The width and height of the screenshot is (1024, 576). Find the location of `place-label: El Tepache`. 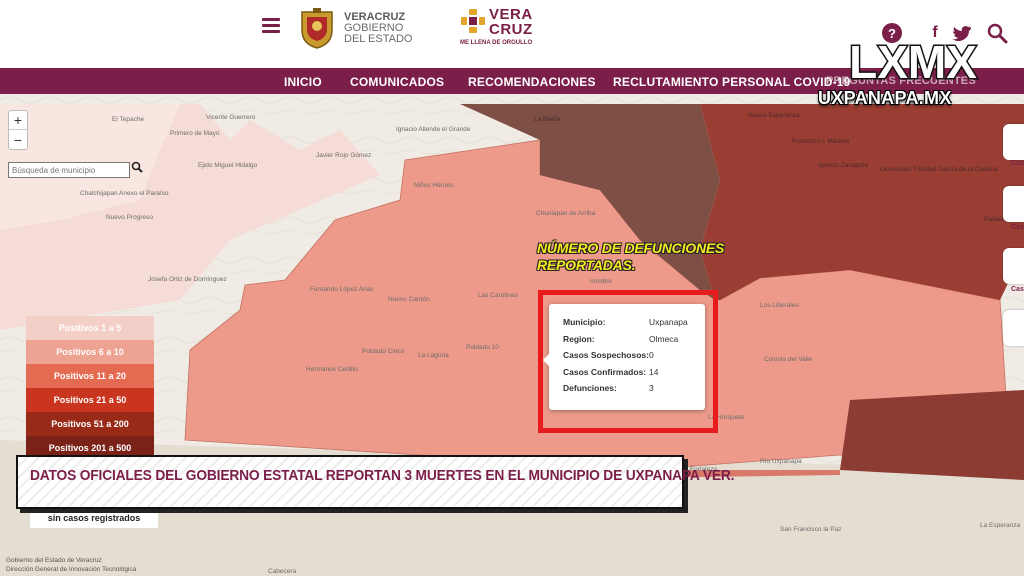

place-label: El Tepache is located at coordinates (128, 119).